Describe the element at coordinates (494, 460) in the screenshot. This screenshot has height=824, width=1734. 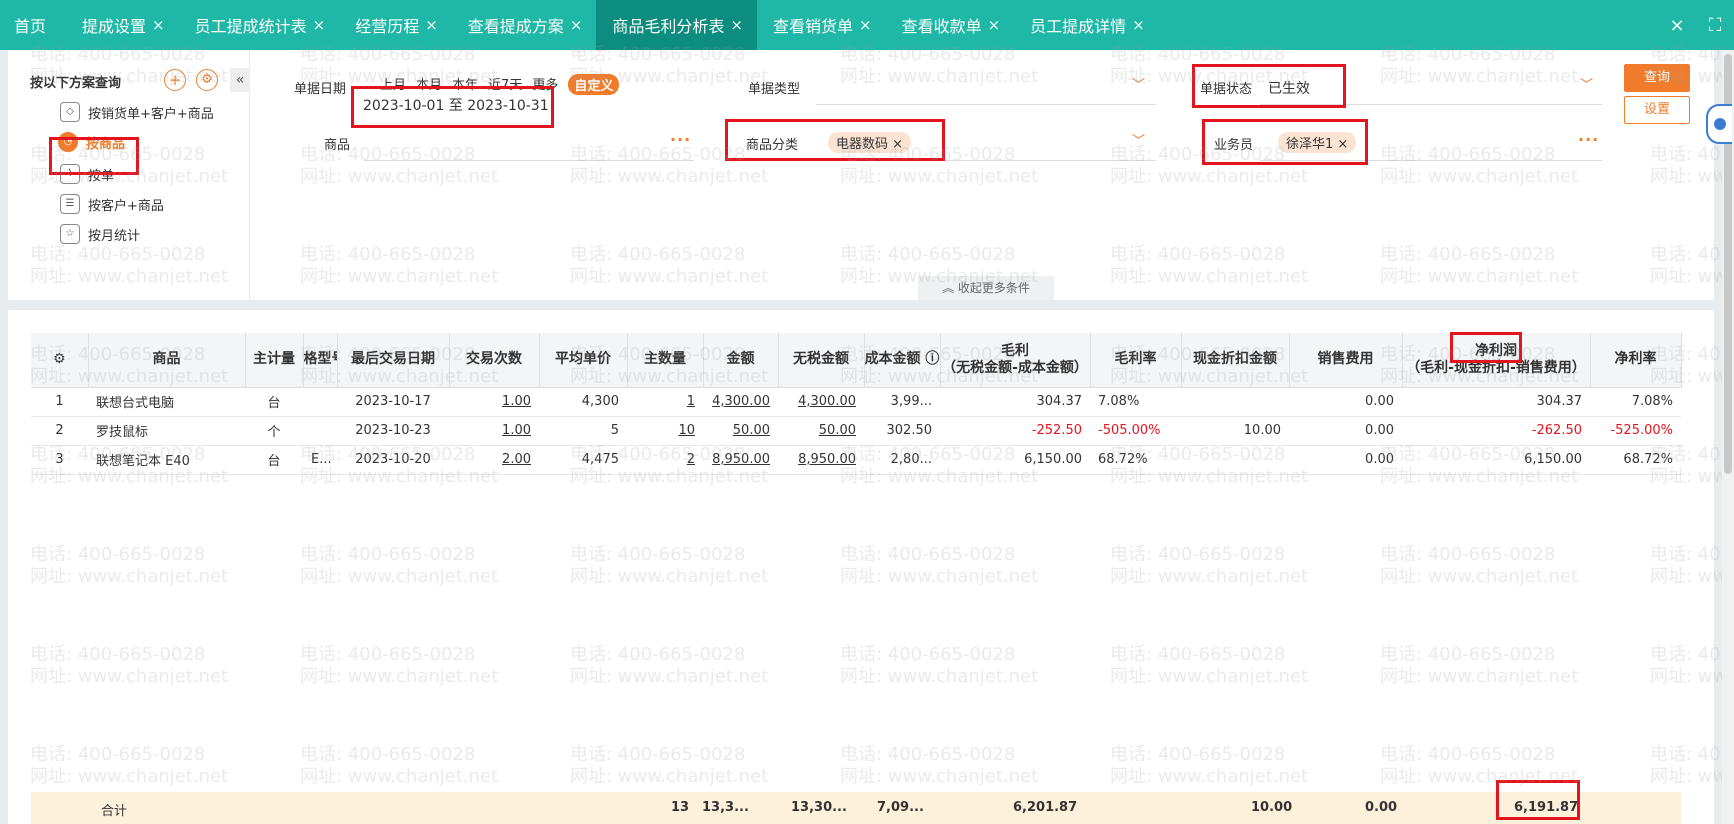
I see `table-cell: 2.00` at that location.